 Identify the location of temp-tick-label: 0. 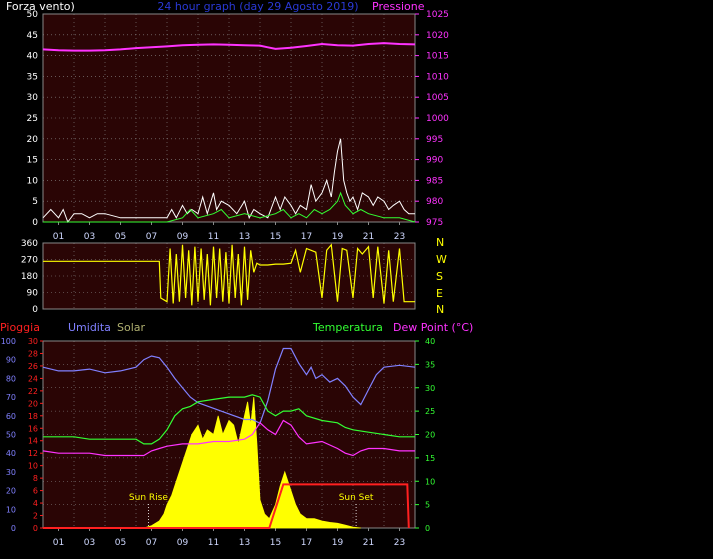
(427, 528).